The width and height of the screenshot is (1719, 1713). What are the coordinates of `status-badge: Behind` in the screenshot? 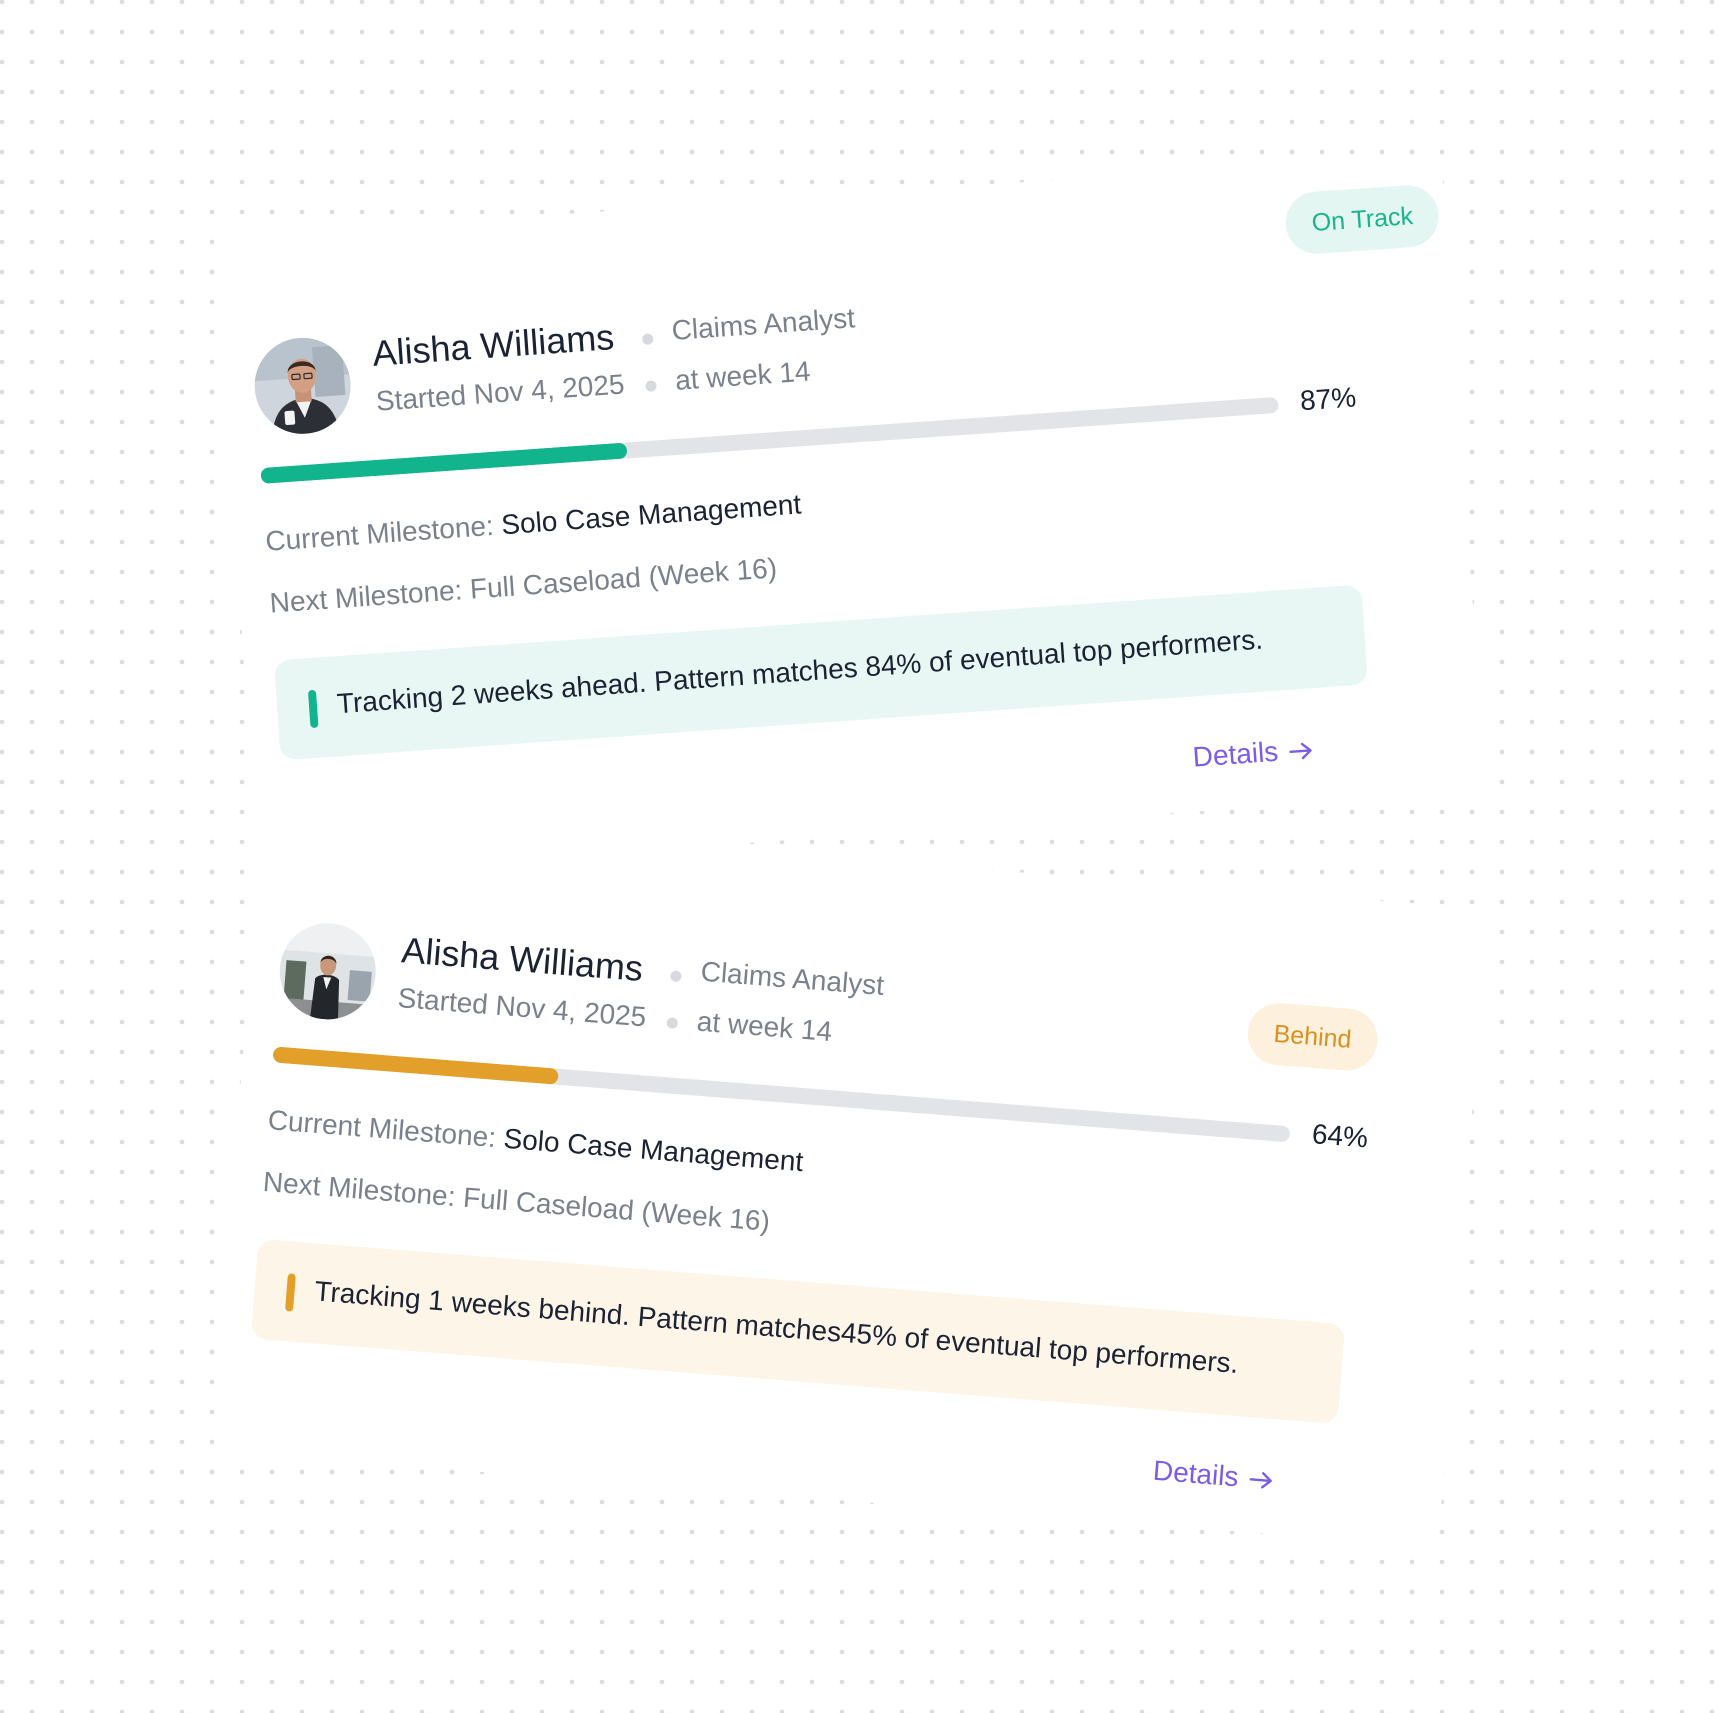 It's located at (1312, 1036).